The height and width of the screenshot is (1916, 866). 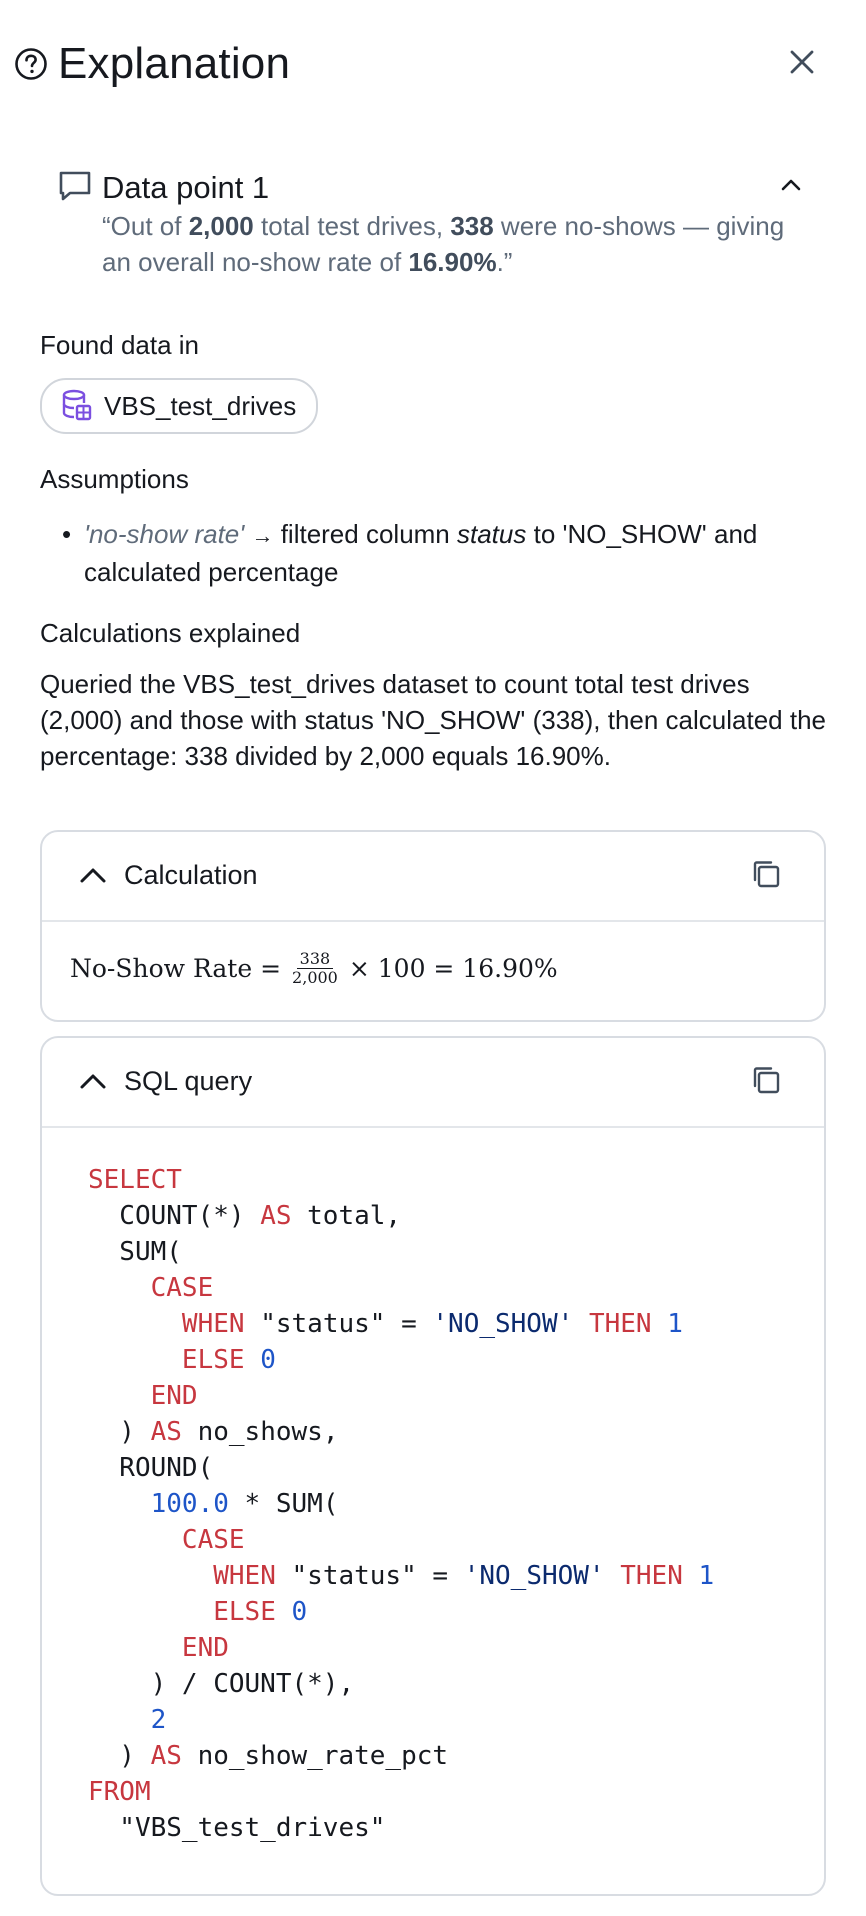 What do you see at coordinates (186, 187) in the screenshot?
I see `datapoint-title: Data point 1` at bounding box center [186, 187].